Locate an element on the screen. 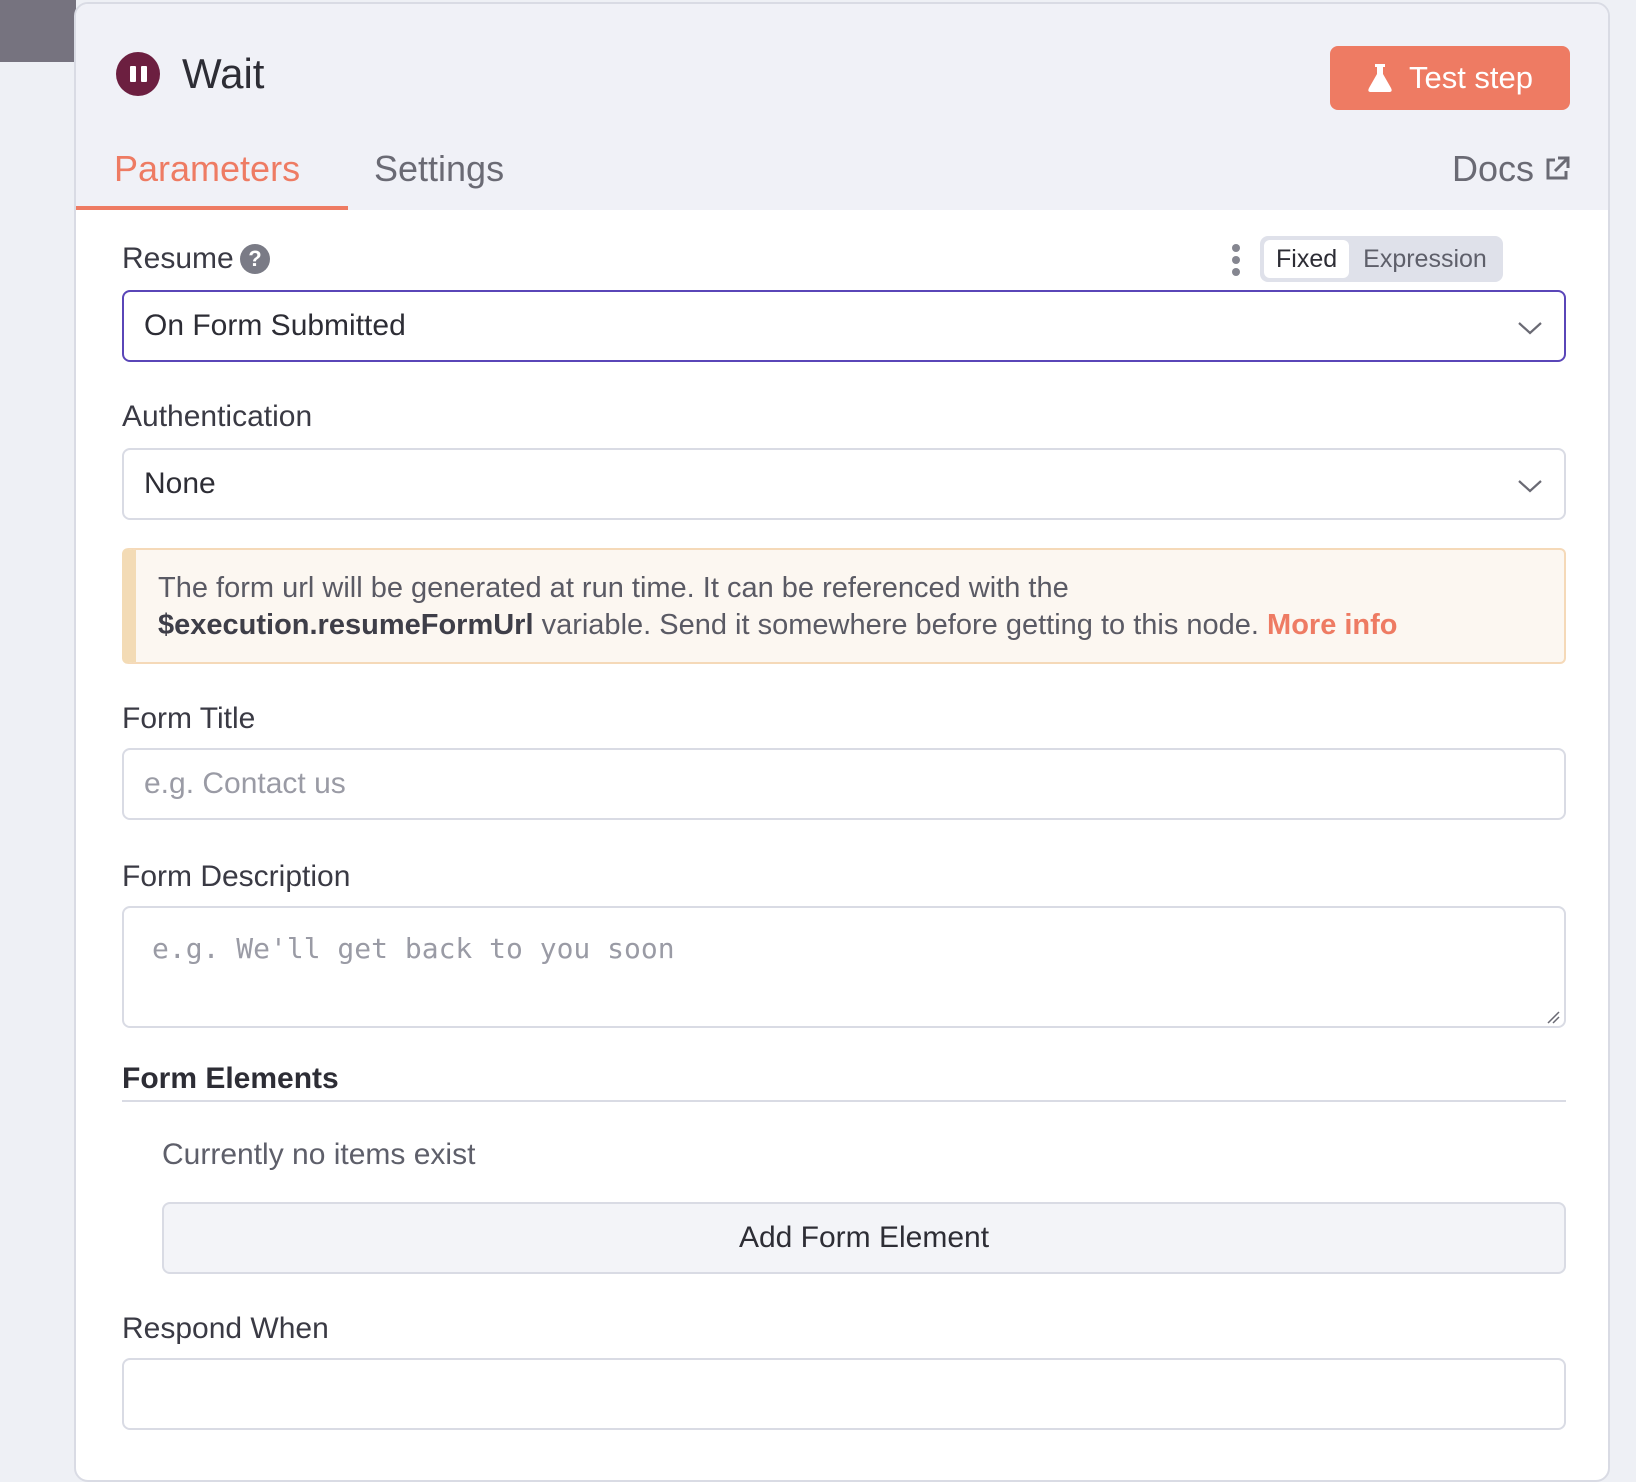  form-title-label: Form Title is located at coordinates (189, 718).